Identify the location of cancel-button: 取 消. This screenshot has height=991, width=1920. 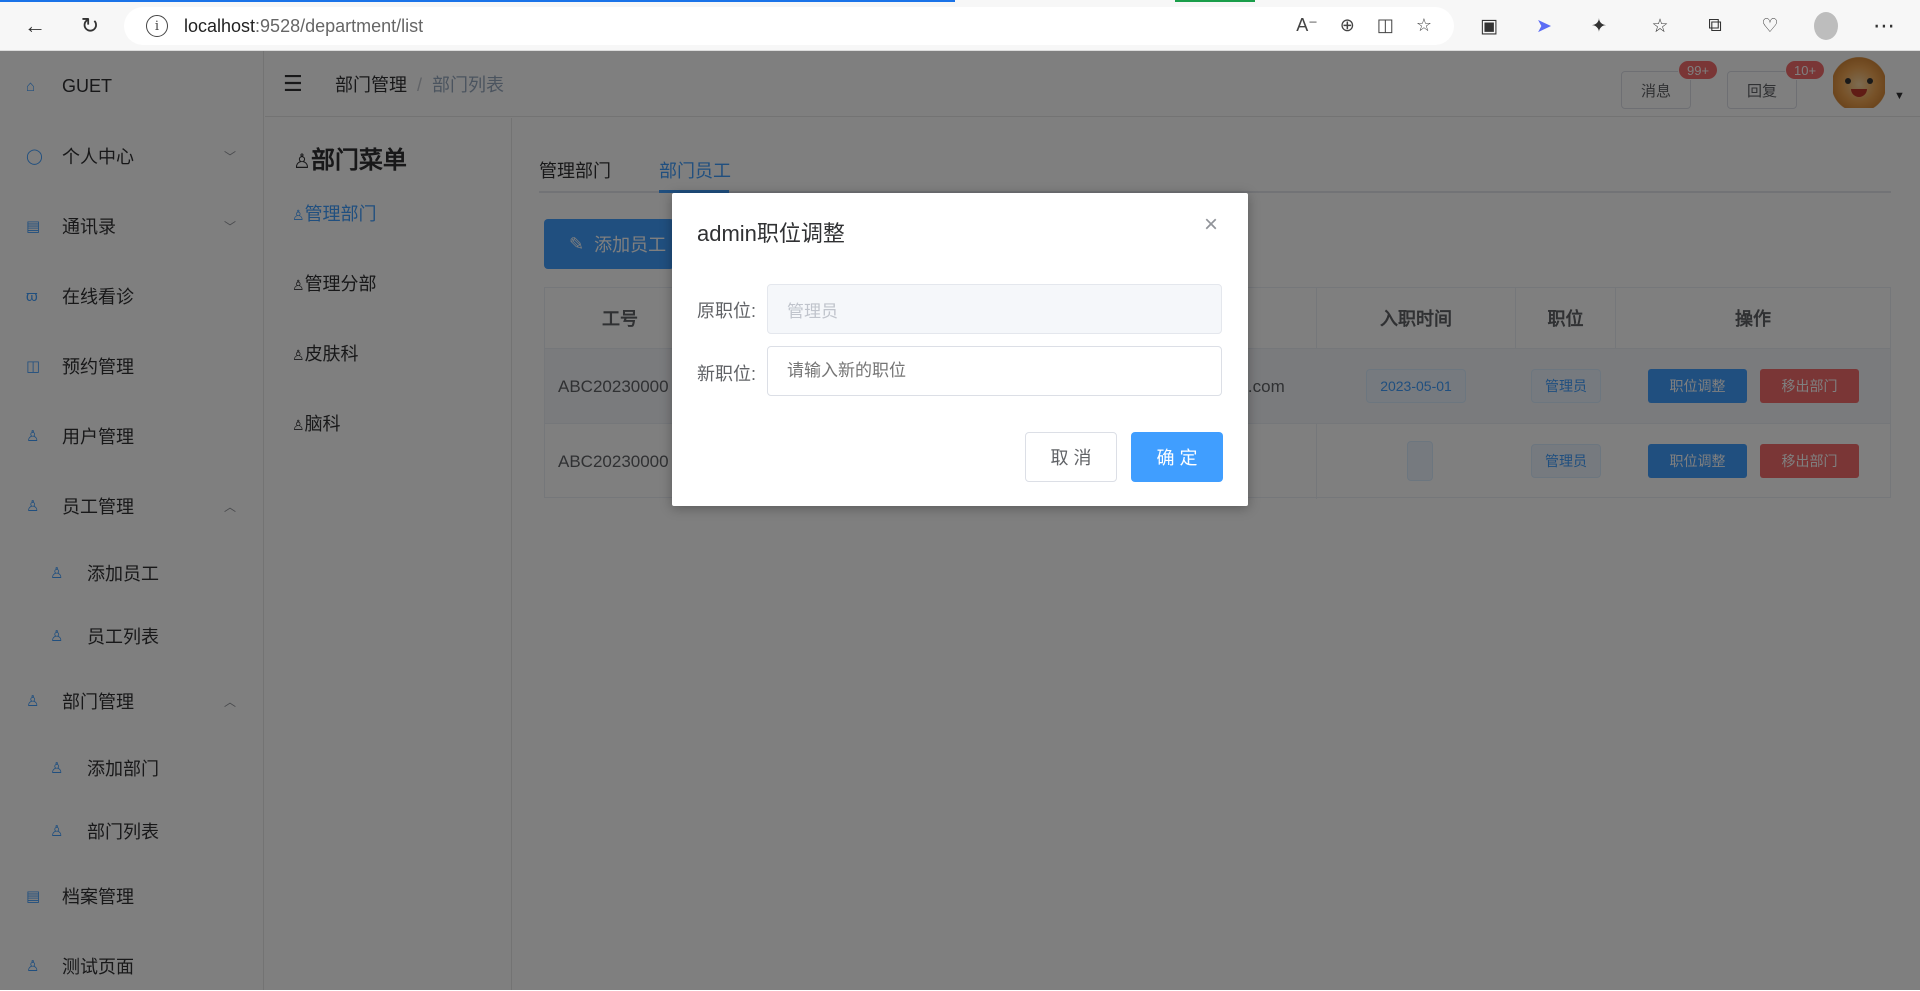
(1071, 457).